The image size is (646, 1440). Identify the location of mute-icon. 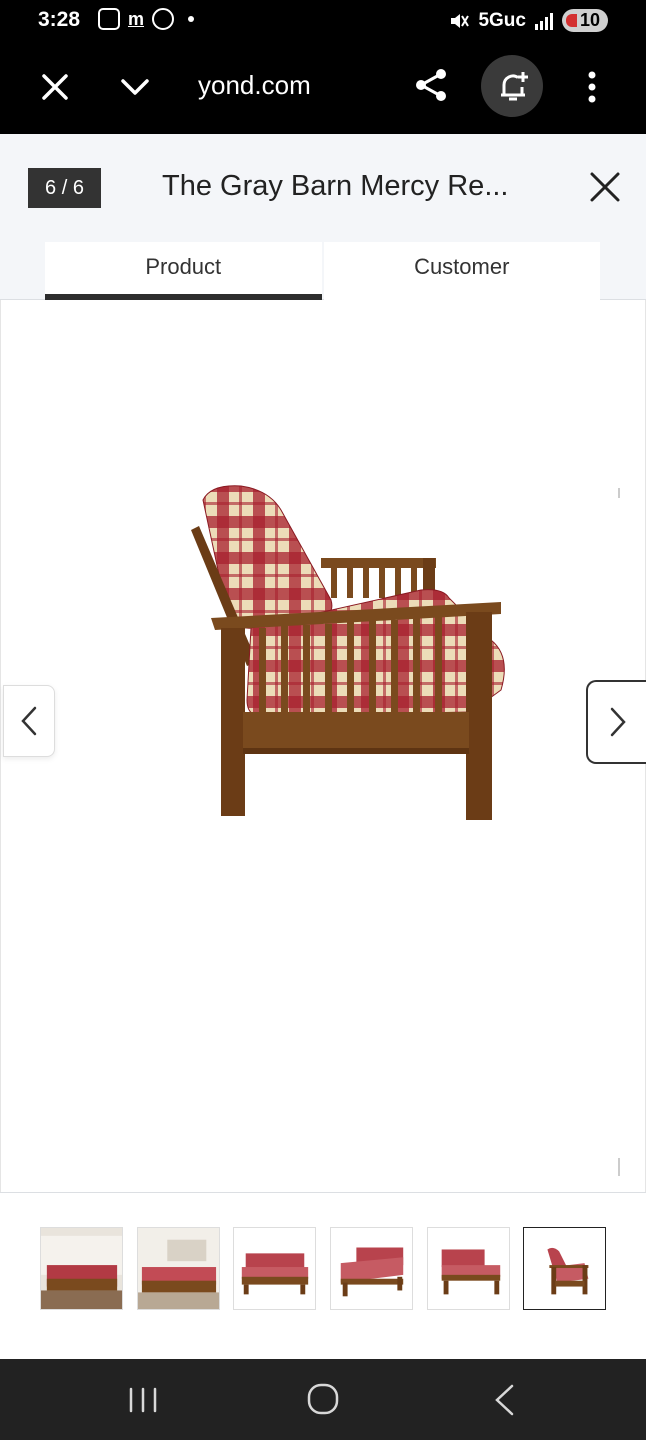
(460, 20).